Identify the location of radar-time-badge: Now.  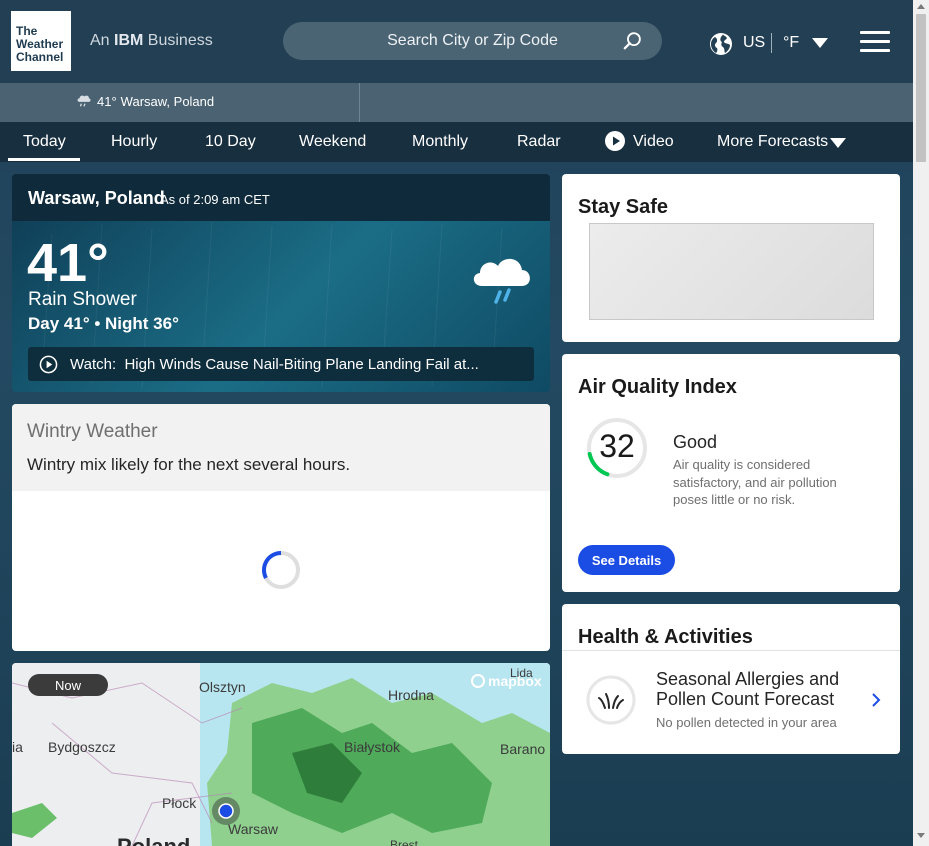
(68, 685).